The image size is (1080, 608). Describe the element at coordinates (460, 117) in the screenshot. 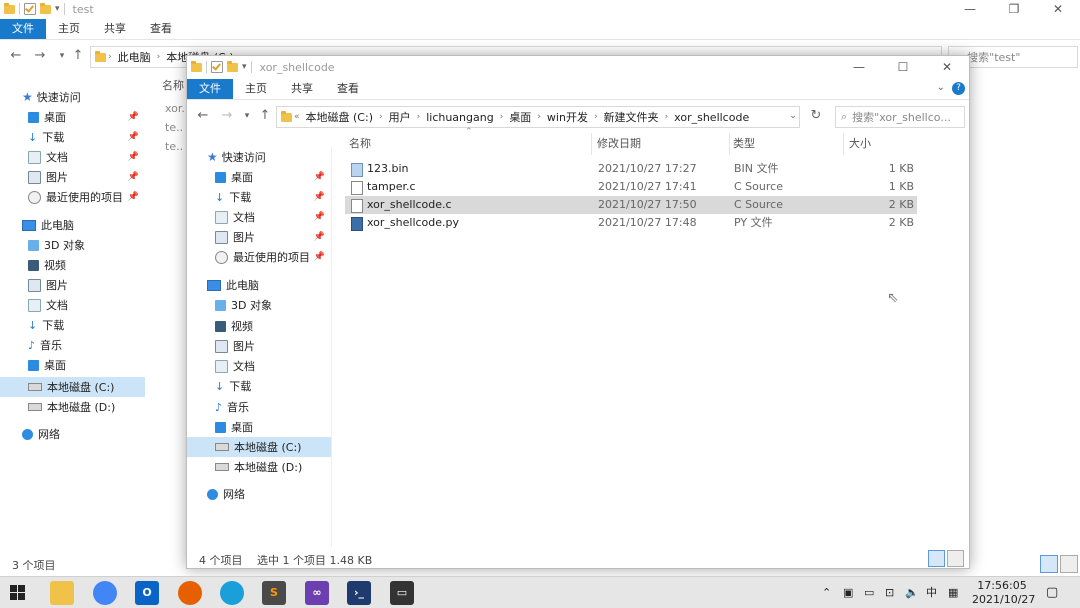

I see `breadcrumb-user: lichuangang` at that location.